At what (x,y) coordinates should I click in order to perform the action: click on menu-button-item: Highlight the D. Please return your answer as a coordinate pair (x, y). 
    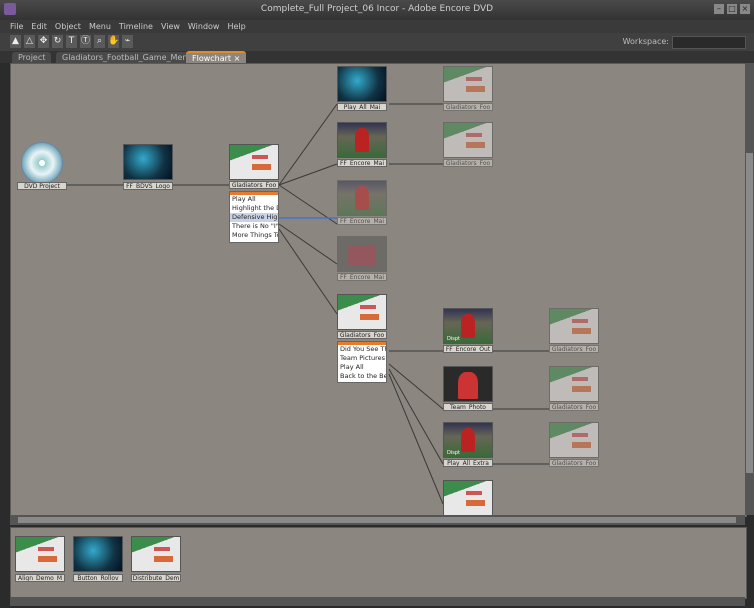
    Looking at the image, I should click on (254, 208).